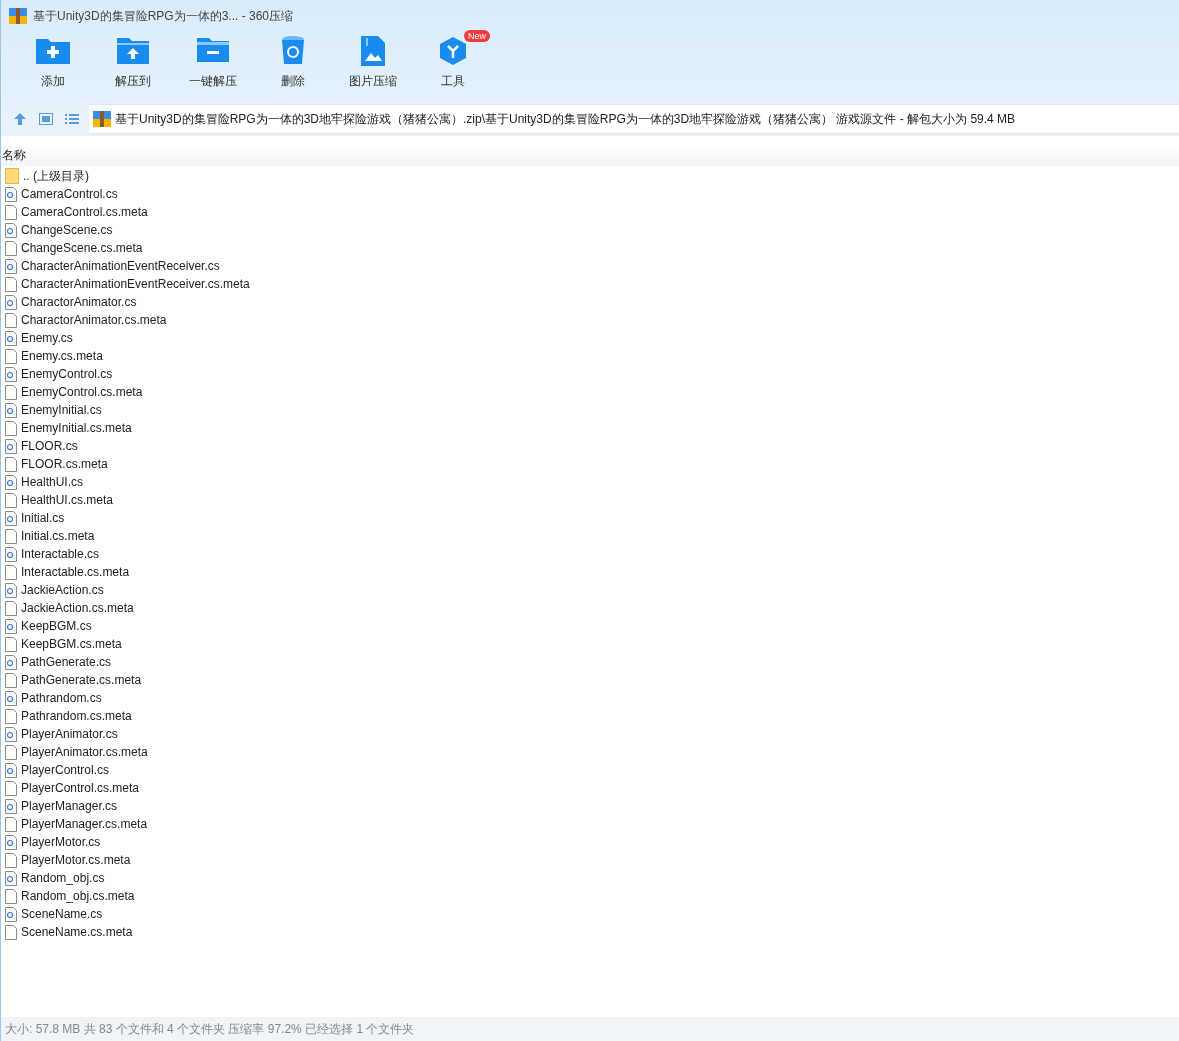 This screenshot has height=1041, width=1179. What do you see at coordinates (590, 626) in the screenshot?
I see `file-row: KeepBGM.cs` at bounding box center [590, 626].